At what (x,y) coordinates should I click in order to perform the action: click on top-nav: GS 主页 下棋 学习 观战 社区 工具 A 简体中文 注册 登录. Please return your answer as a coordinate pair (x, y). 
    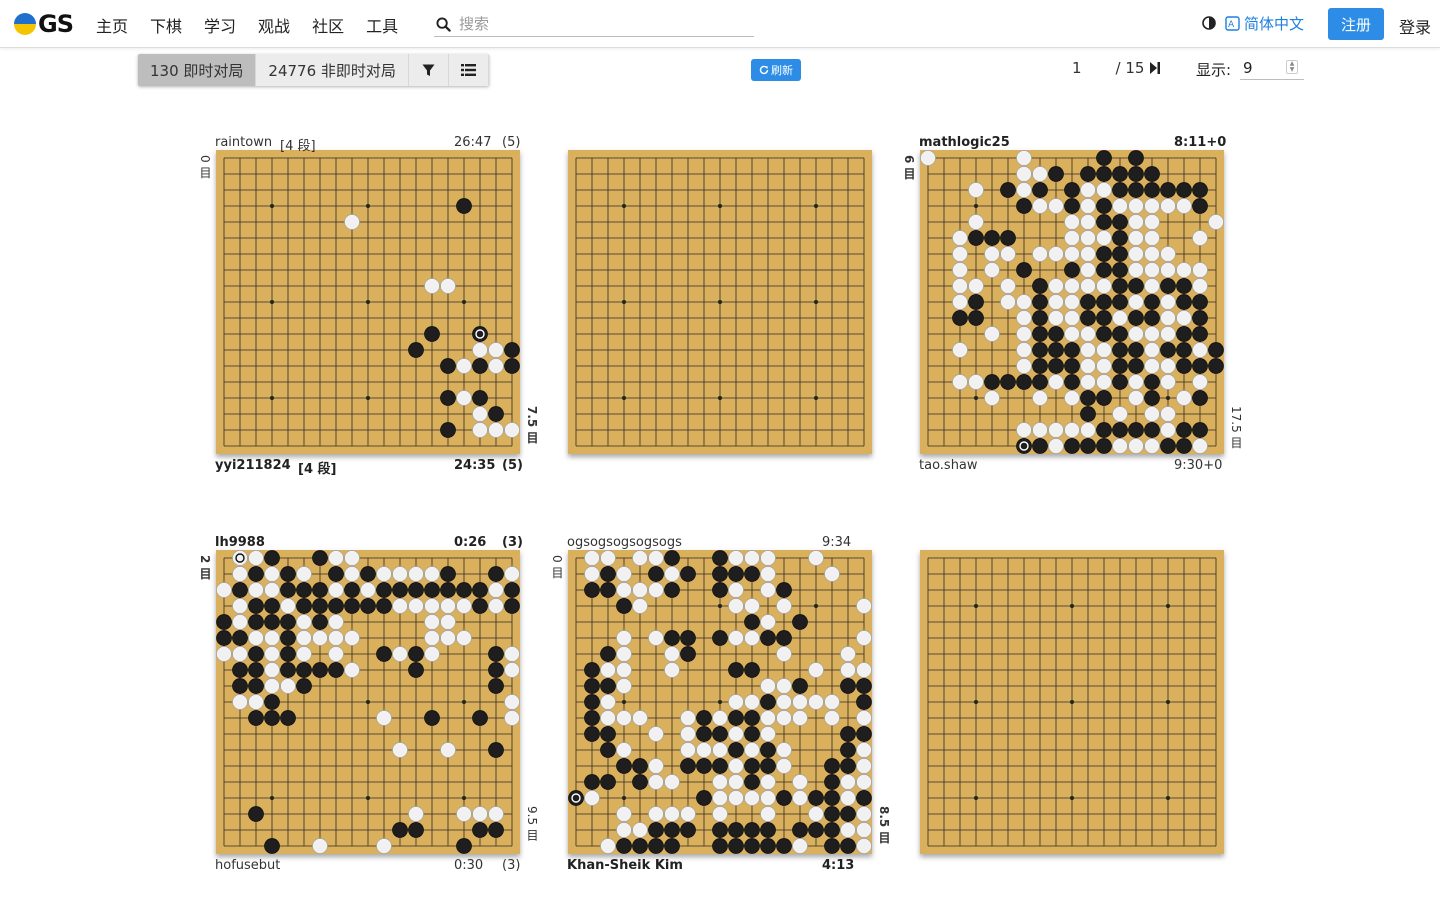
    Looking at the image, I should click on (720, 24).